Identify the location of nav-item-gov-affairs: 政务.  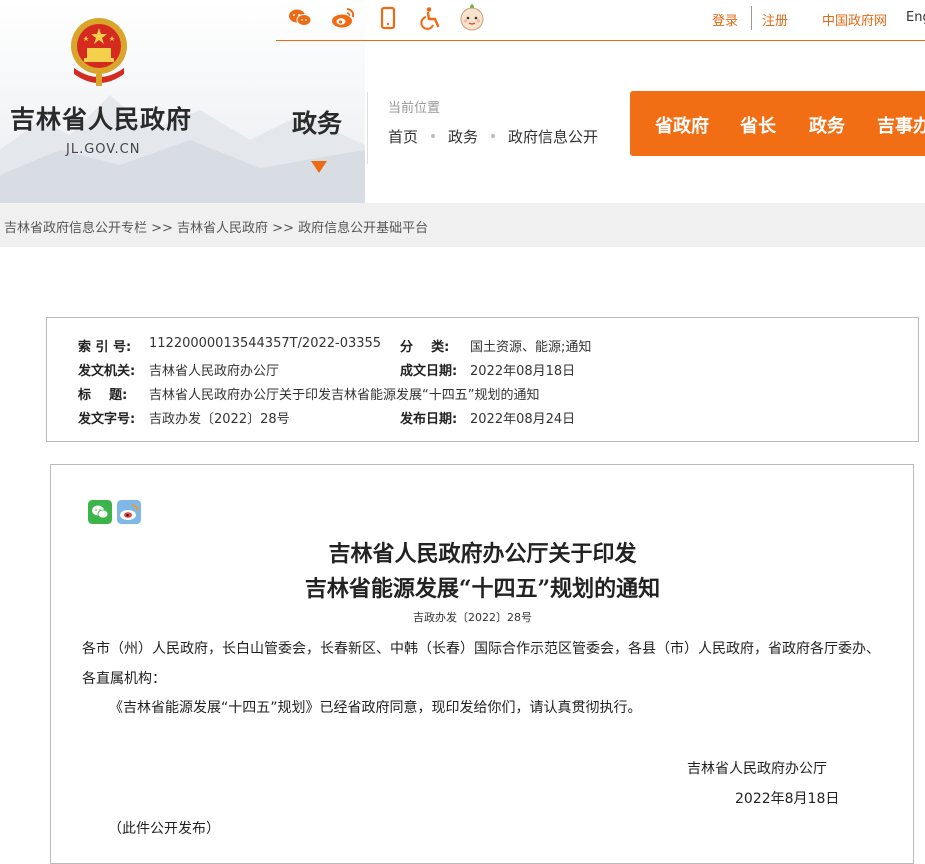
(827, 125).